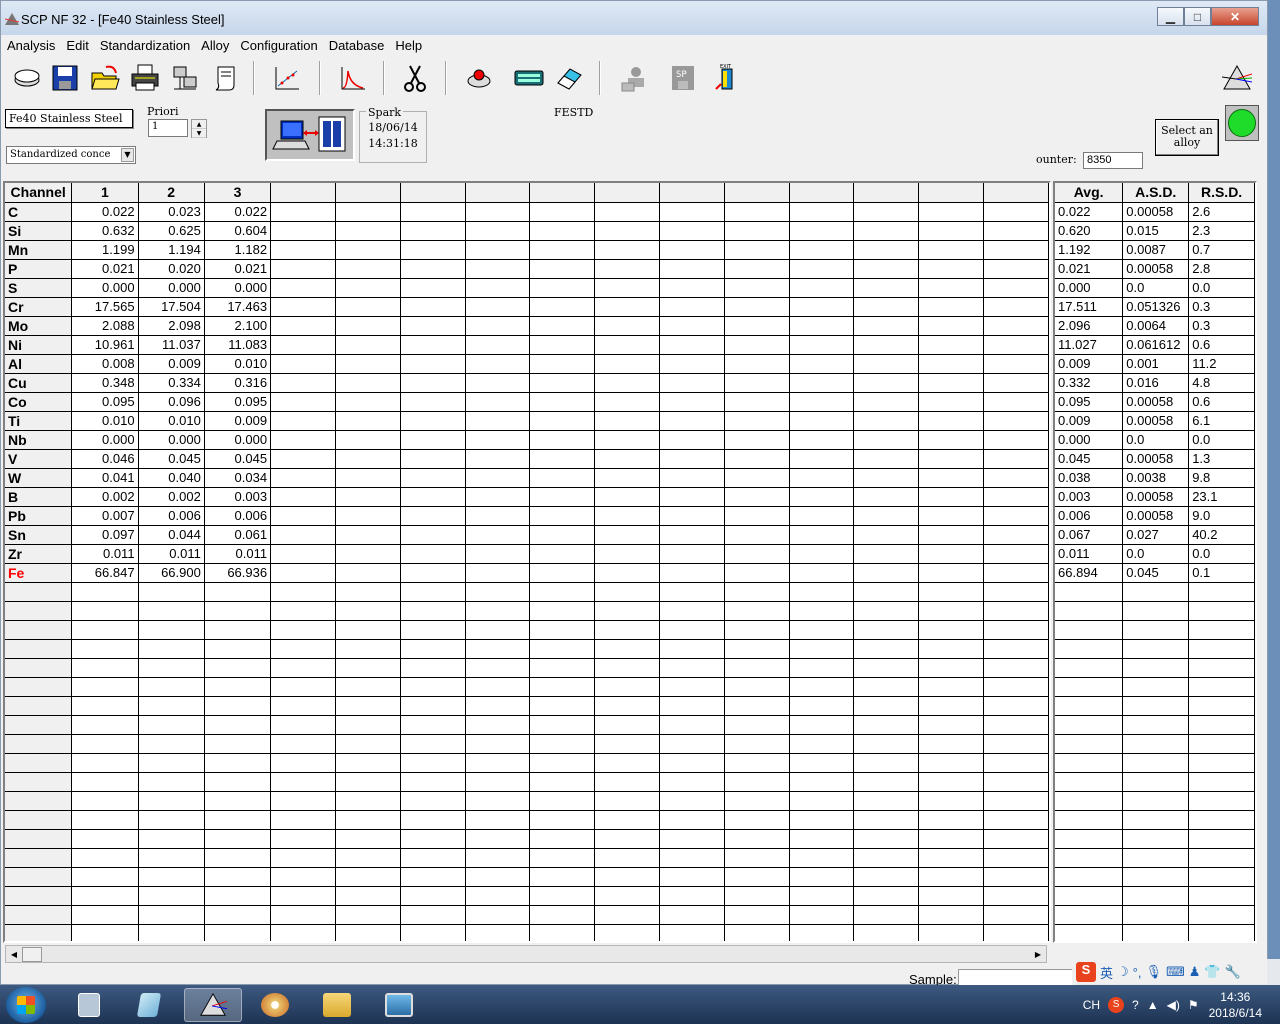  I want to click on stat-row: 0.332 0.016 4.8, so click(1155, 383).